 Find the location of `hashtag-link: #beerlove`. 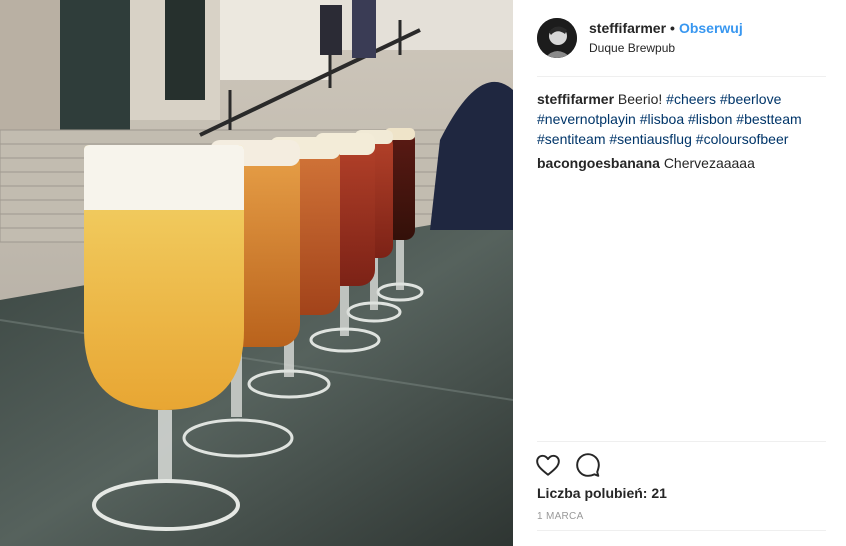

hashtag-link: #beerlove is located at coordinates (751, 99).